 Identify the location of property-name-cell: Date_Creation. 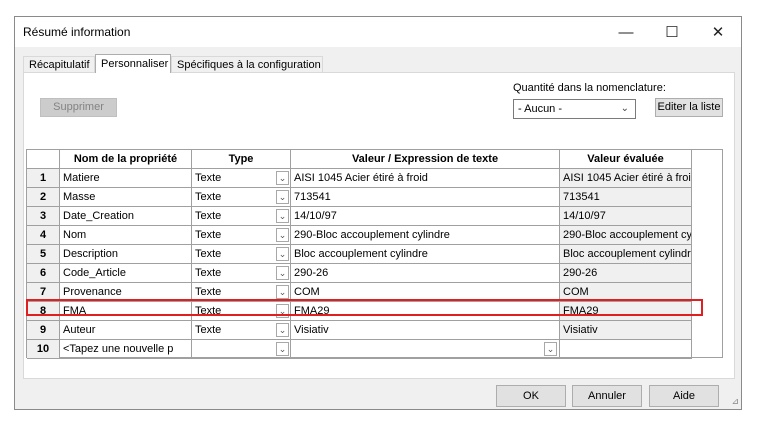
(126, 216).